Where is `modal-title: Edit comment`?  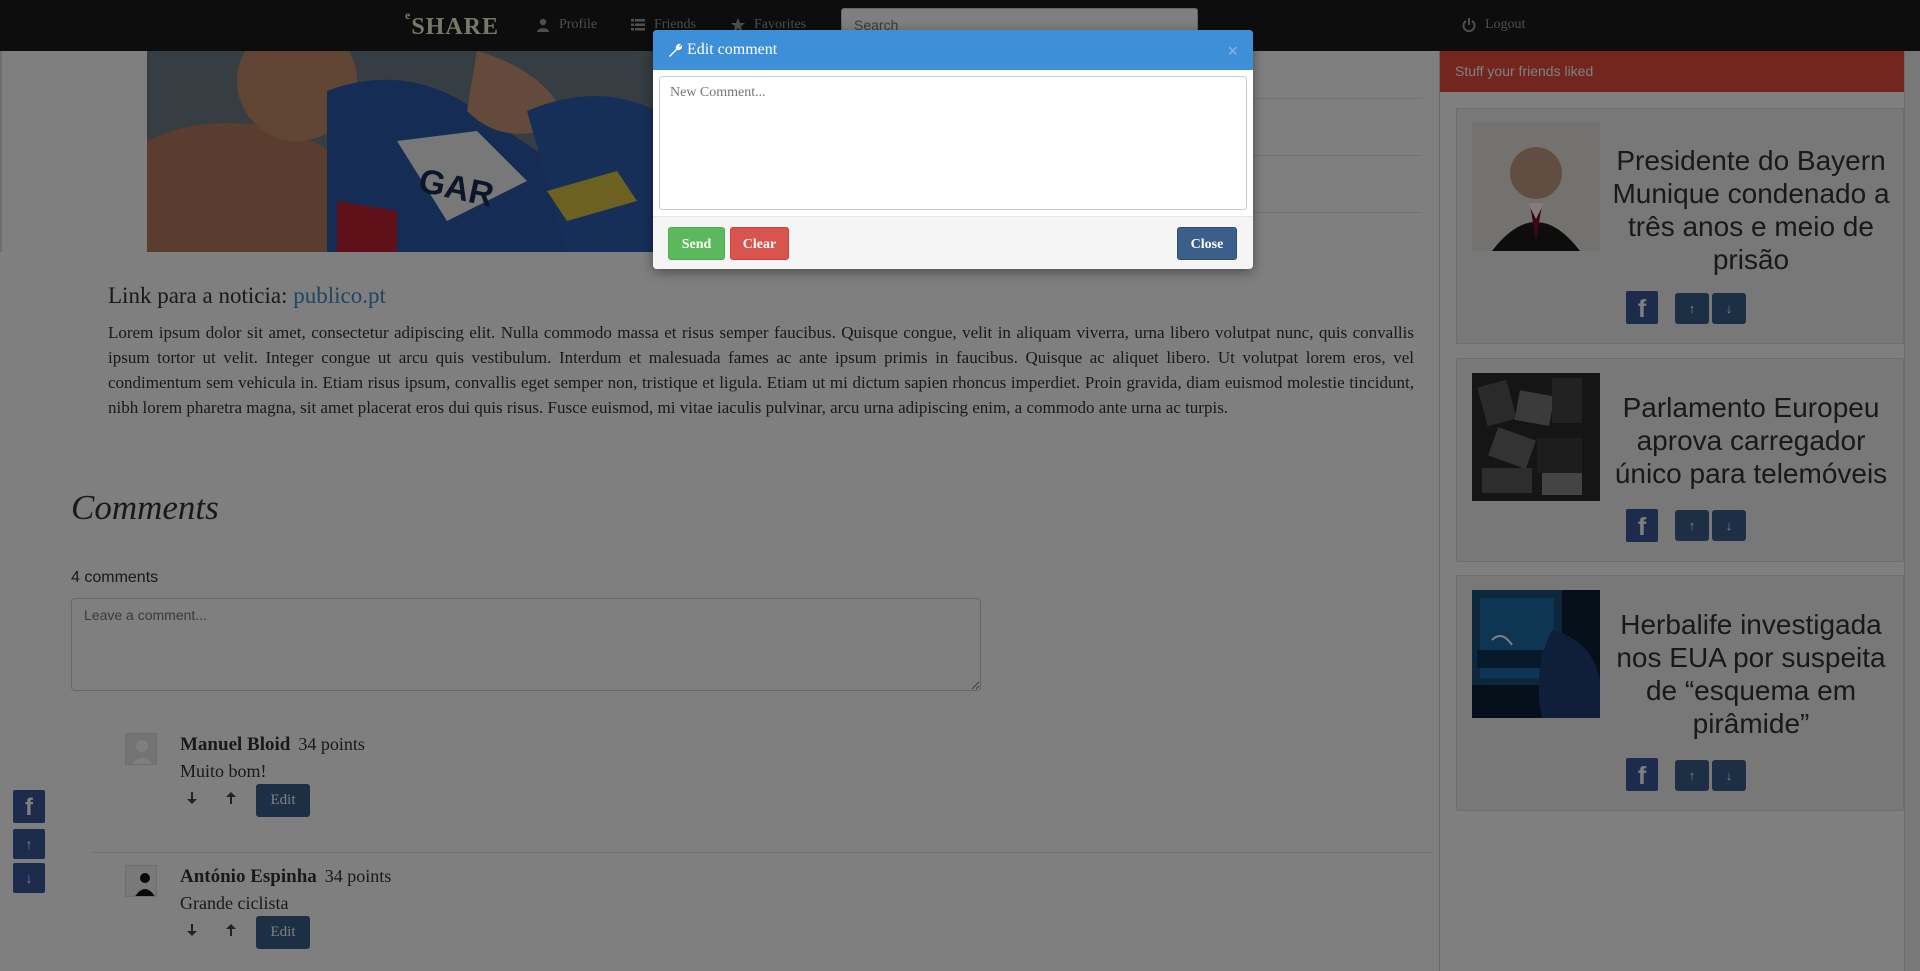
modal-title: Edit comment is located at coordinates (732, 49).